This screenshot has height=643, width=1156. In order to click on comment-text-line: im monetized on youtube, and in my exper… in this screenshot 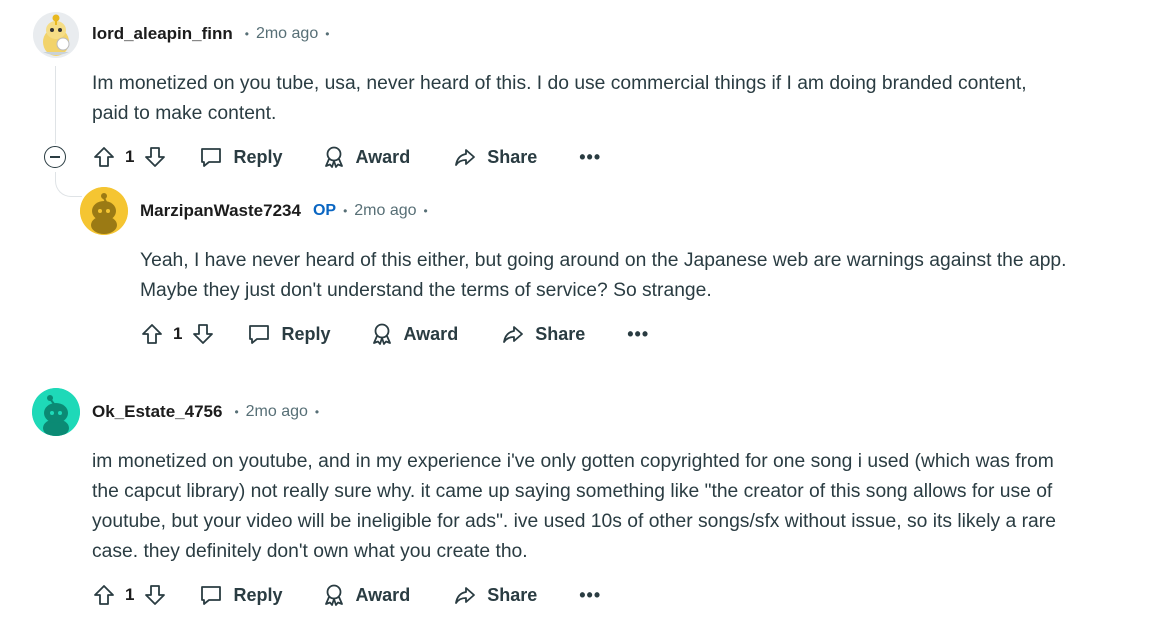, I will do `click(573, 461)`.